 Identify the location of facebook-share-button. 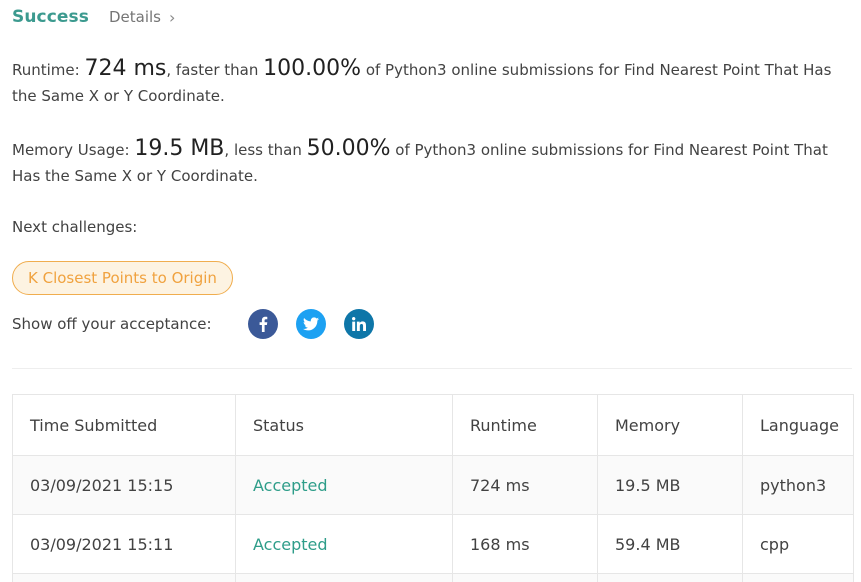
(263, 324).